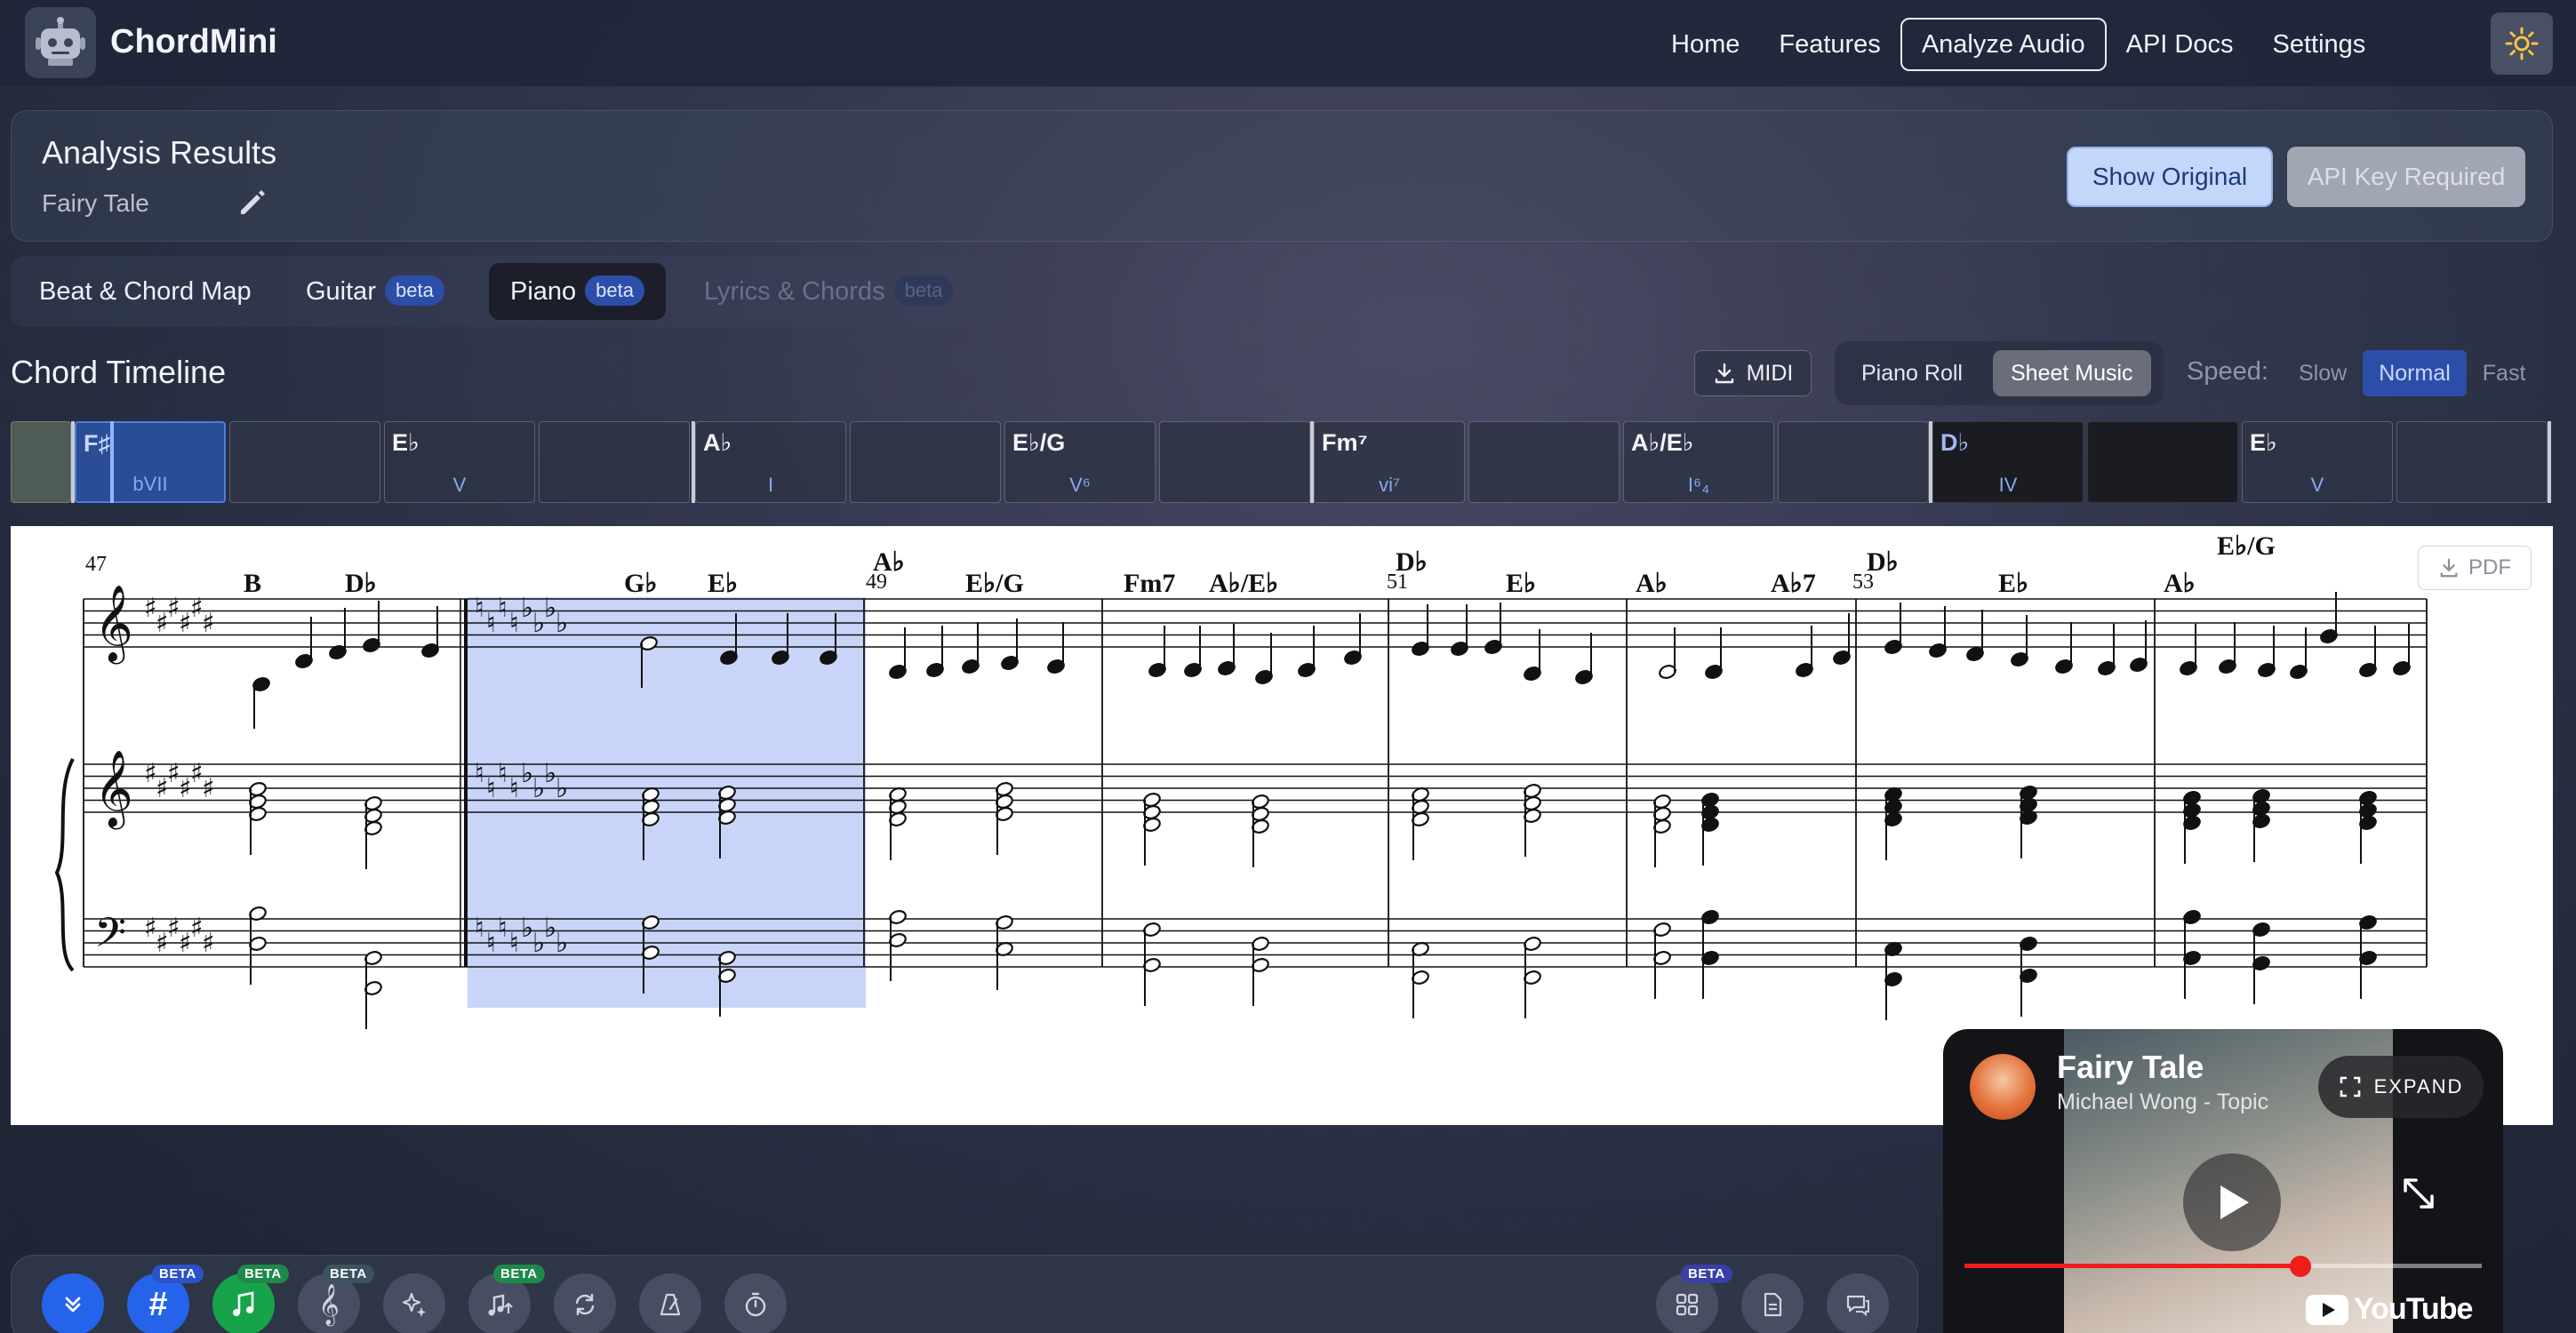 This screenshot has width=2576, height=1333. I want to click on chord-cell-current: F♯ bVII, so click(150, 462).